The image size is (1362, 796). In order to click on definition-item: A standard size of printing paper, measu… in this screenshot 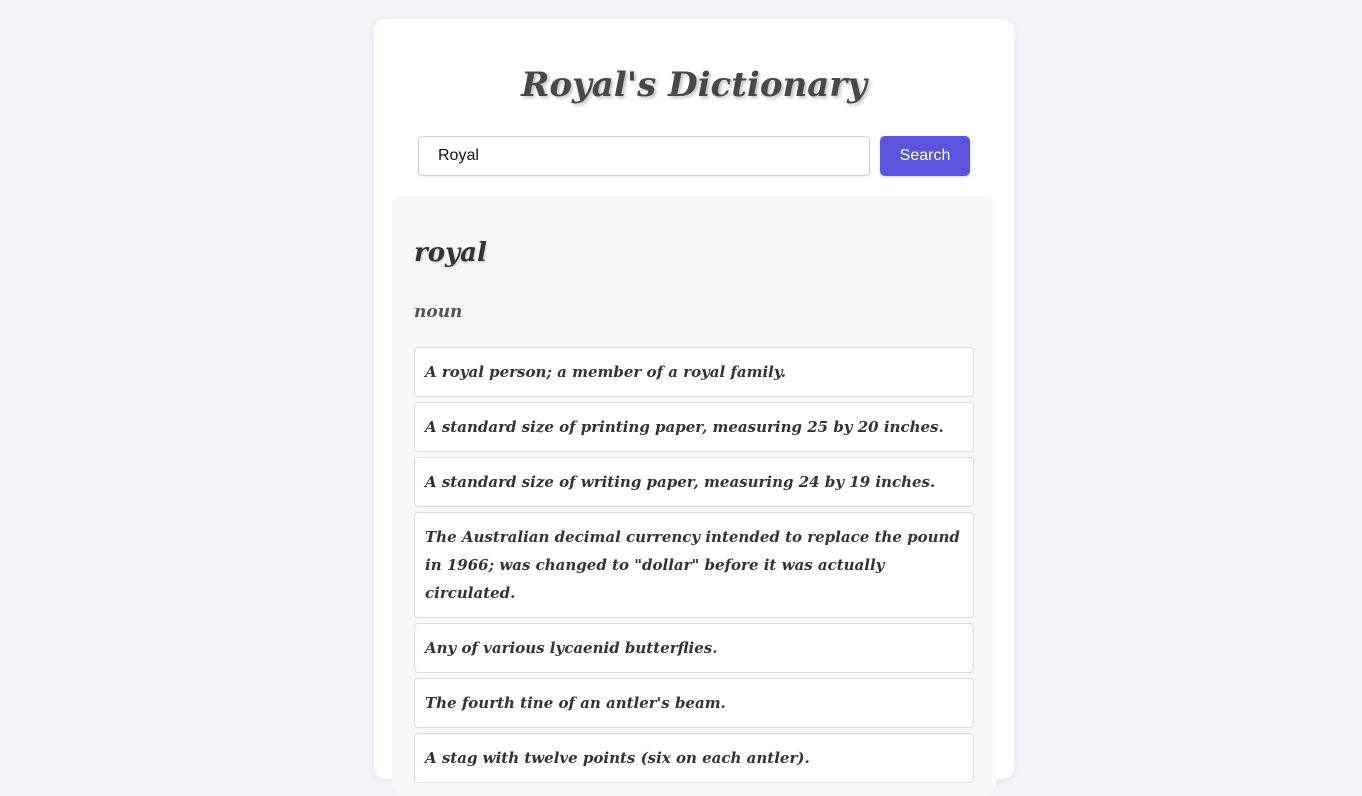, I will do `click(694, 427)`.